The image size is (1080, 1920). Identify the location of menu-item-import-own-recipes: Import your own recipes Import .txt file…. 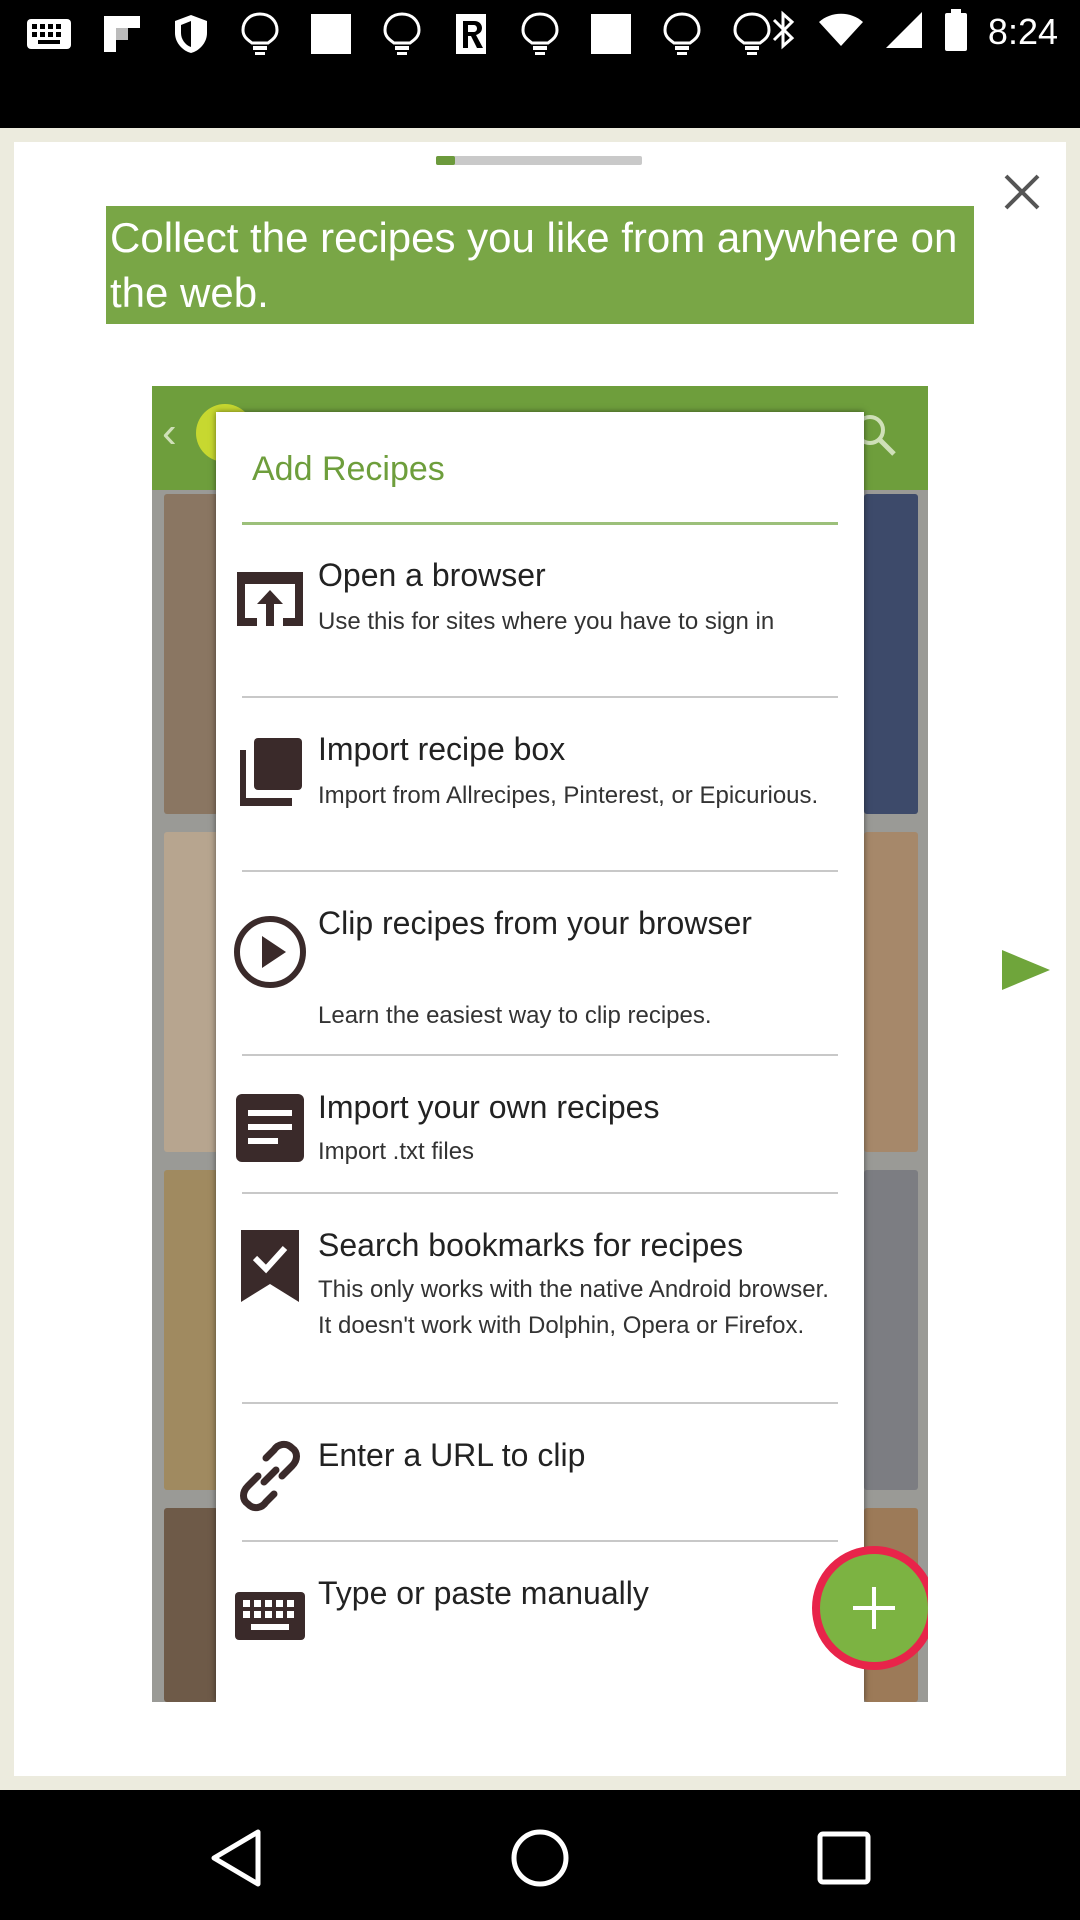
(540, 1144).